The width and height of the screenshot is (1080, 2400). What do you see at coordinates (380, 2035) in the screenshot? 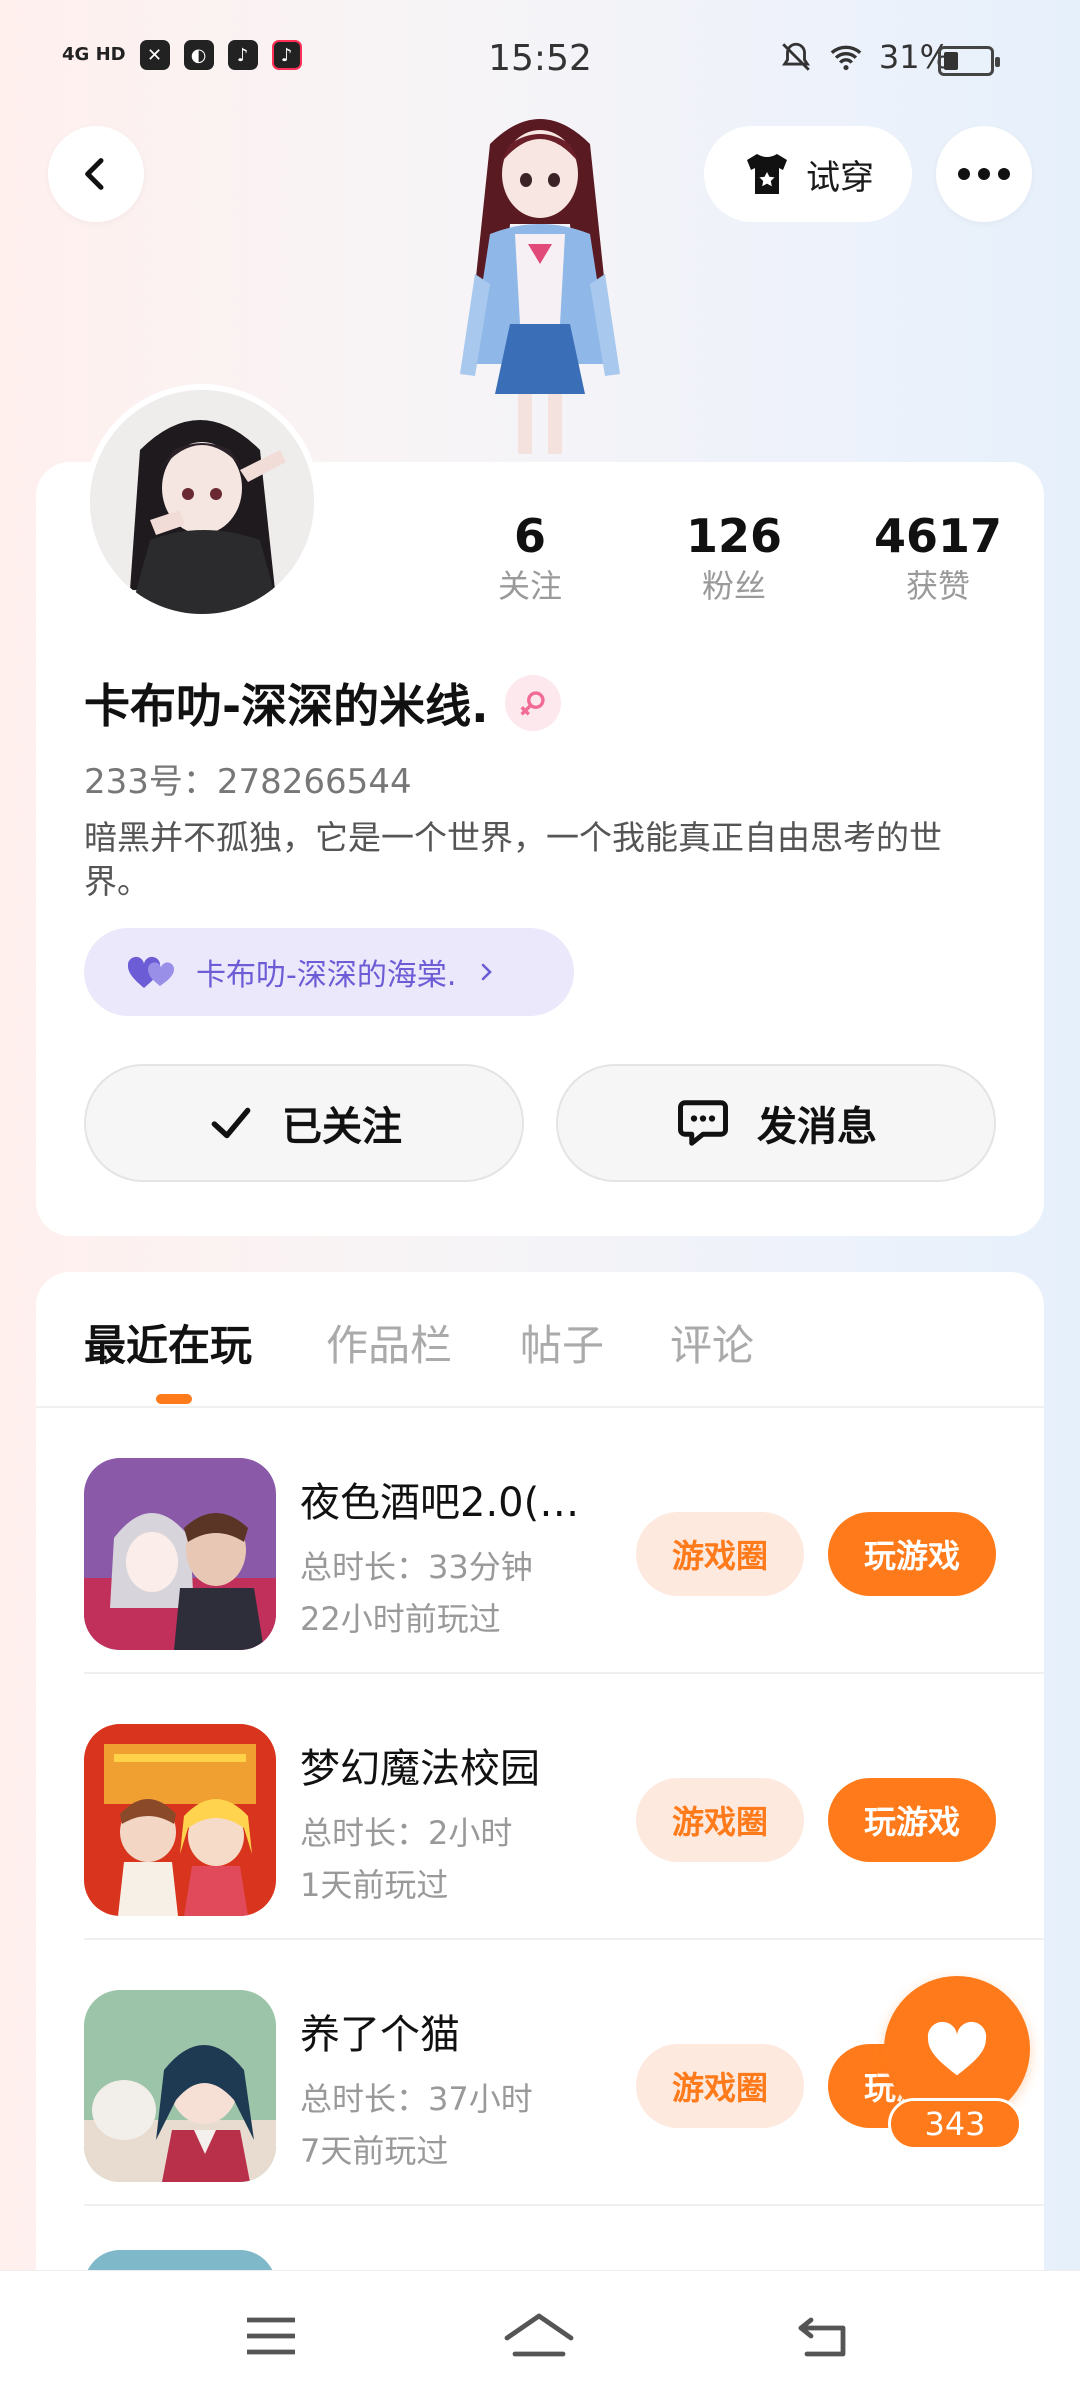
I see `game-title: 养了个猫` at bounding box center [380, 2035].